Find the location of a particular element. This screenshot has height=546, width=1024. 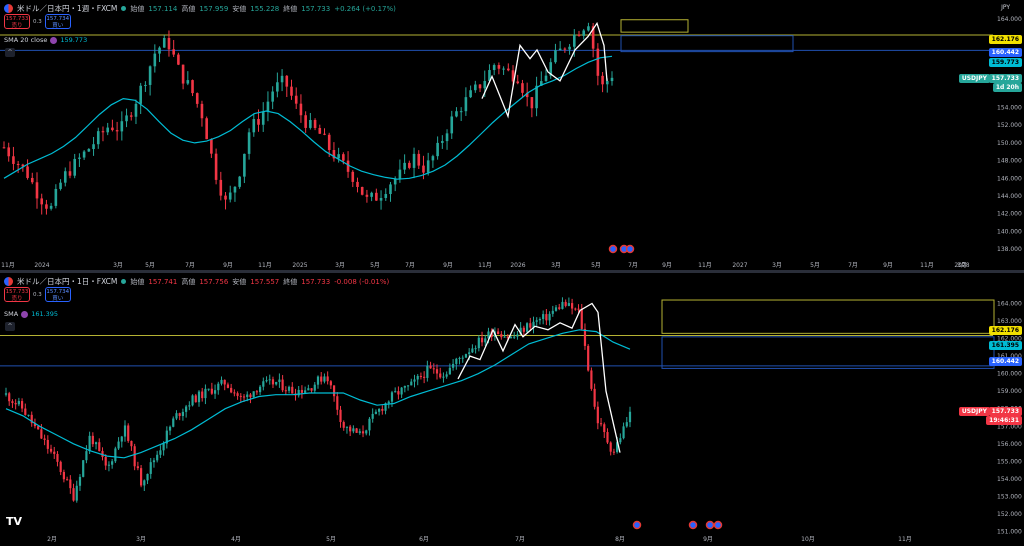

bar-countdown-tag: 1d 20h is located at coordinates (1007, 87).